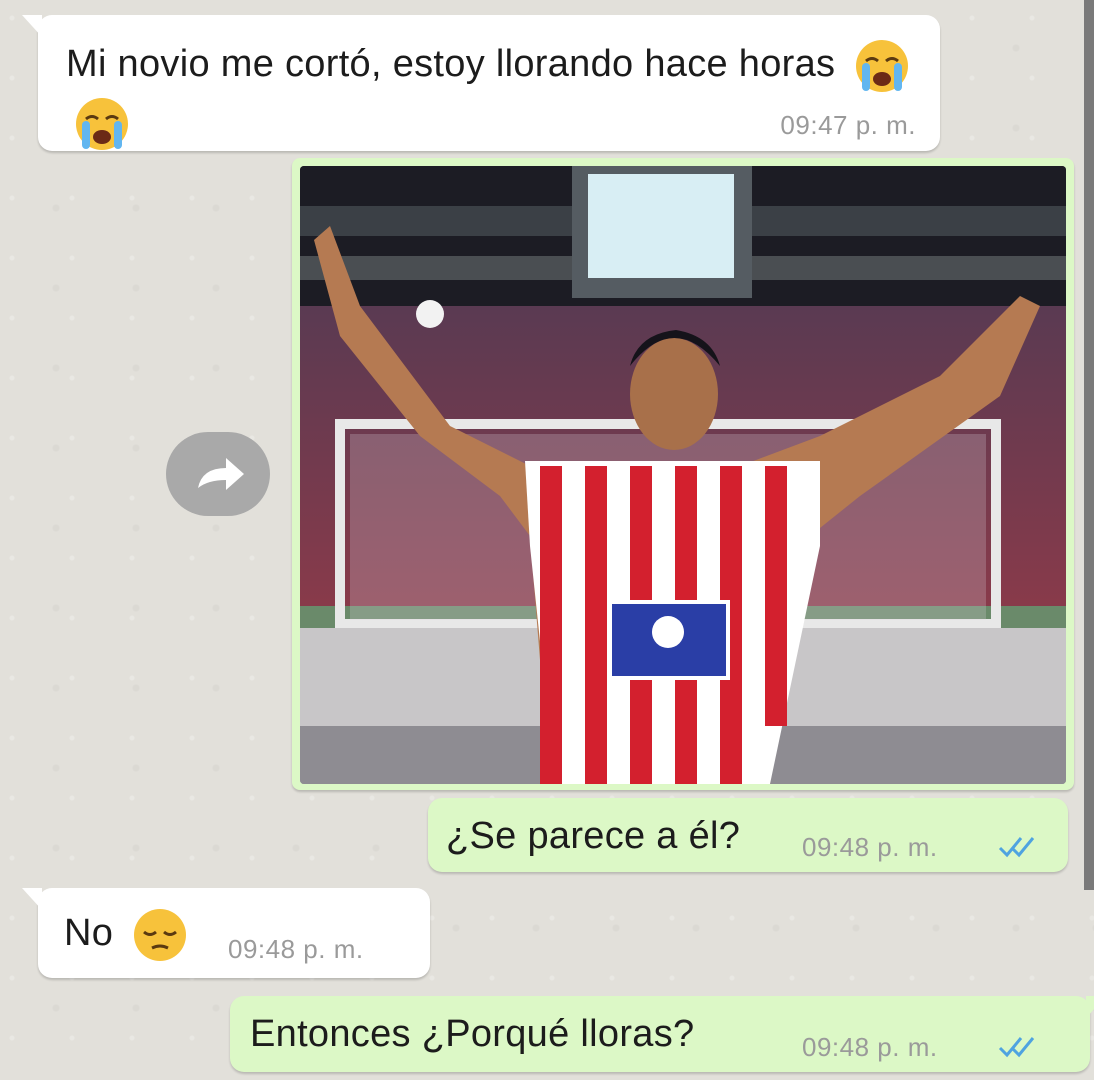 Image resolution: width=1094 pixels, height=1080 pixels. Describe the element at coordinates (160, 935) in the screenshot. I see `pensive-face-icon` at that location.